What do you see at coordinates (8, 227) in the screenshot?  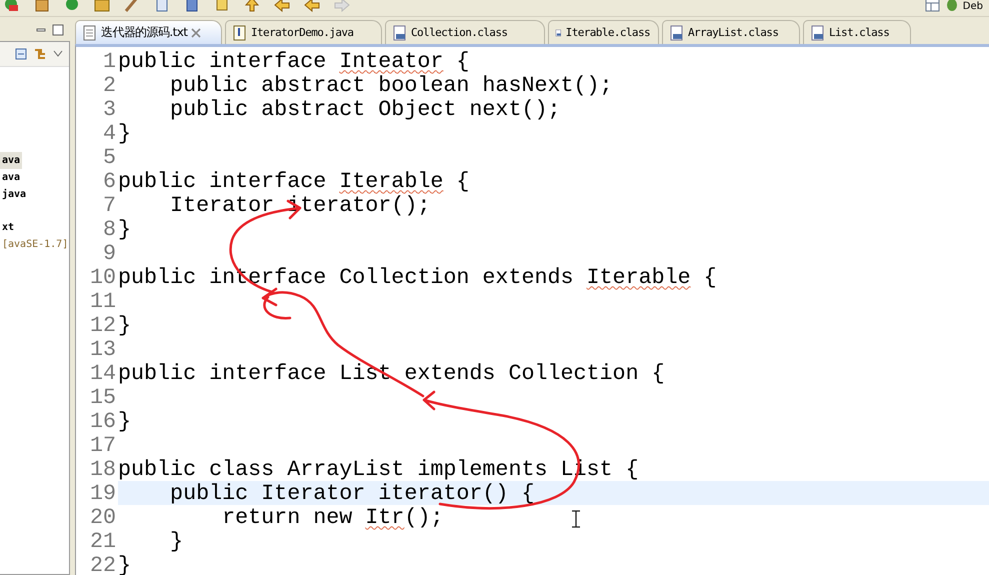 I see `tree-item: xt` at bounding box center [8, 227].